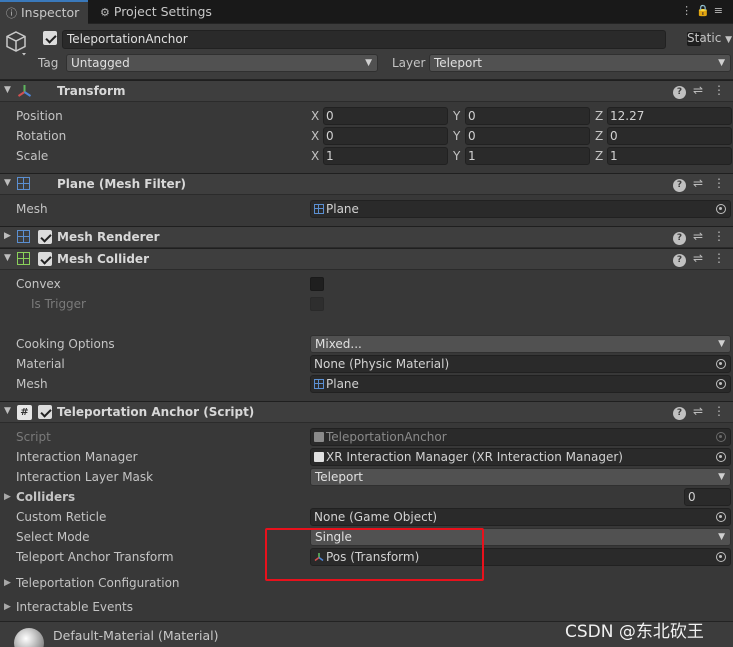 The width and height of the screenshot is (733, 647). I want to click on scale-x-field: 1, so click(385, 156).